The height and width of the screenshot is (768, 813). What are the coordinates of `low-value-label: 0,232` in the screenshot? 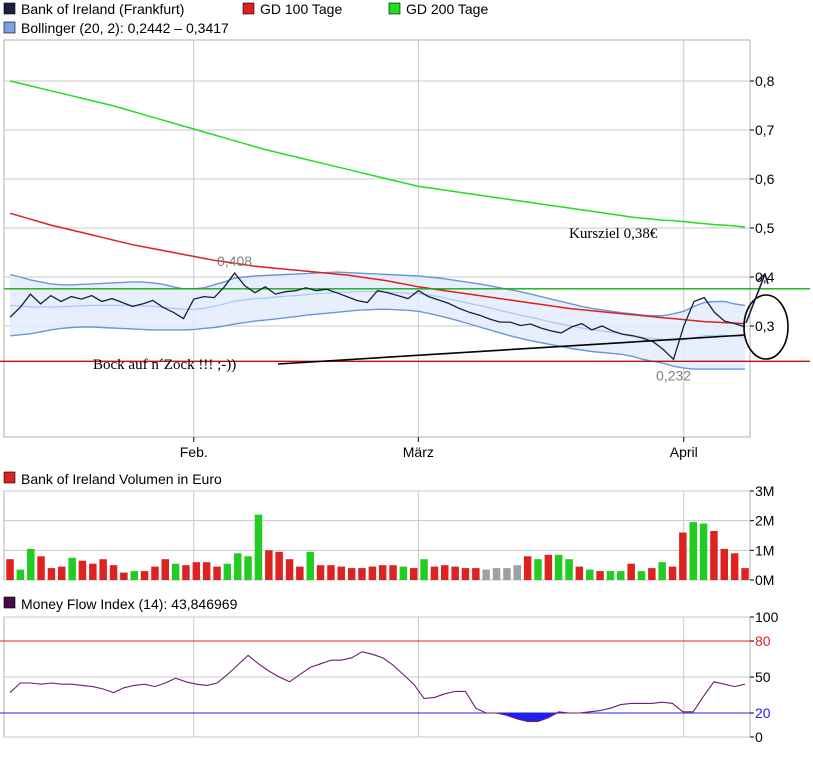 It's located at (673, 375).